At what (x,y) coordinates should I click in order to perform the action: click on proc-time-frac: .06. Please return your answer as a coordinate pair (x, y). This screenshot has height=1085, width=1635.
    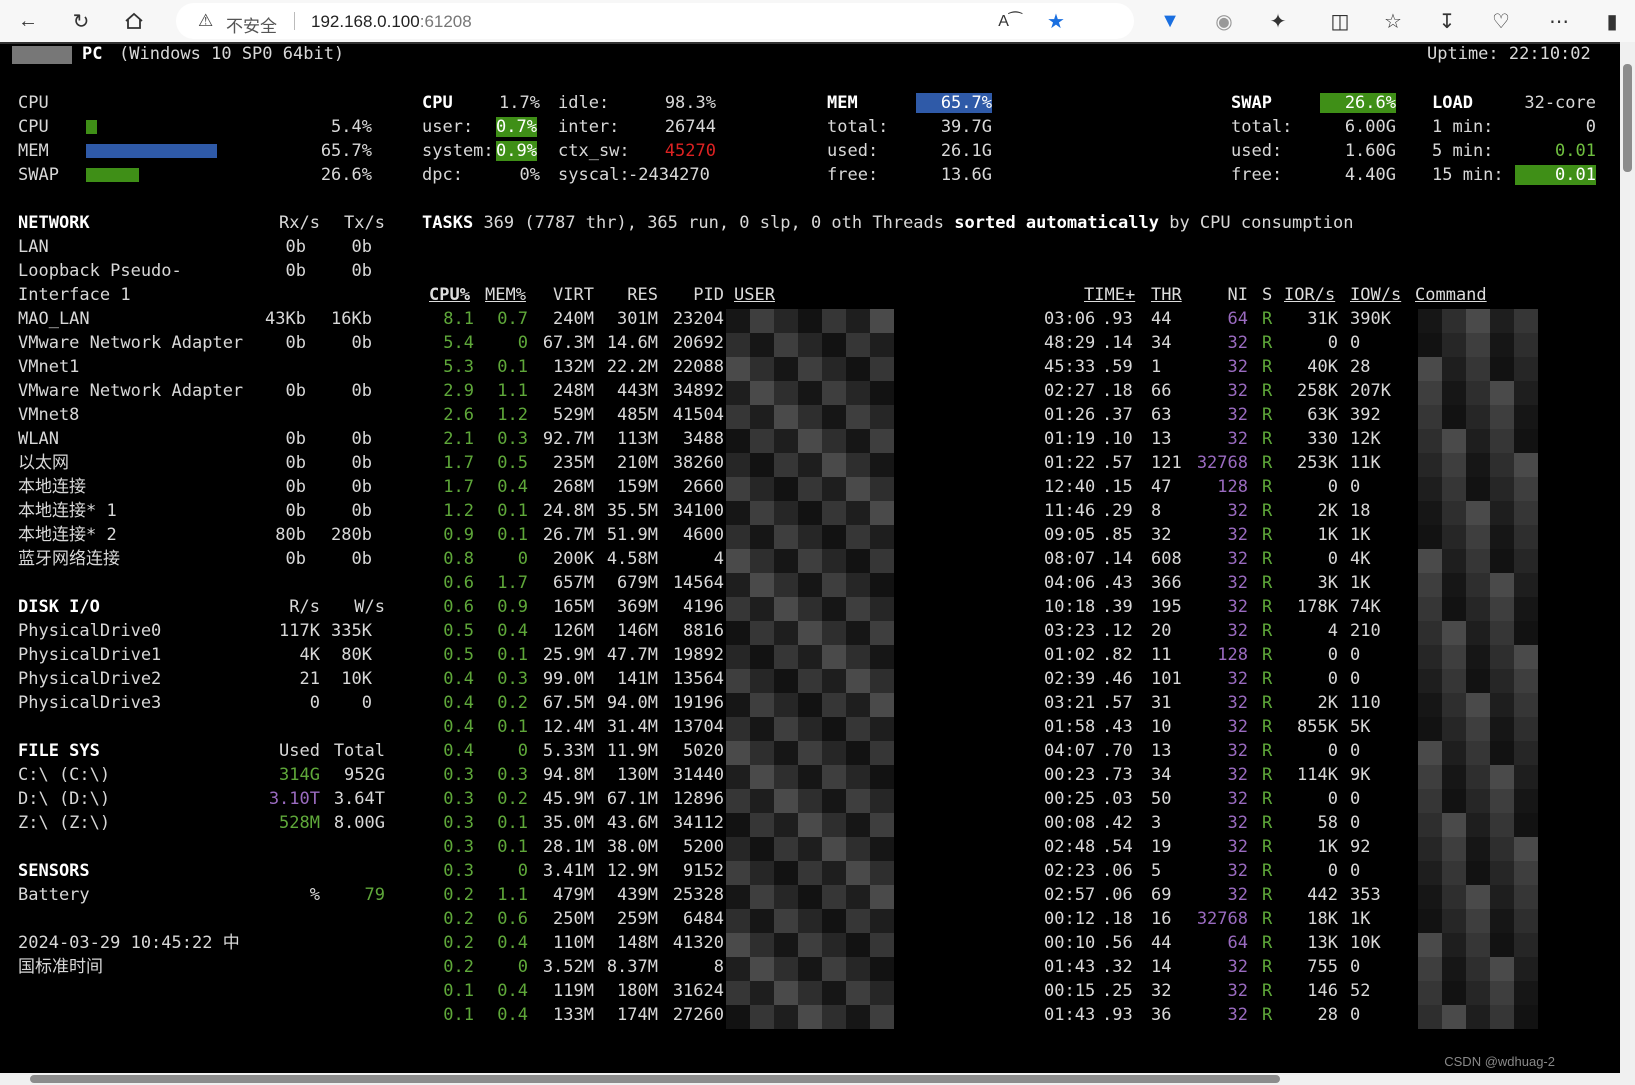
    Looking at the image, I should click on (1117, 895).